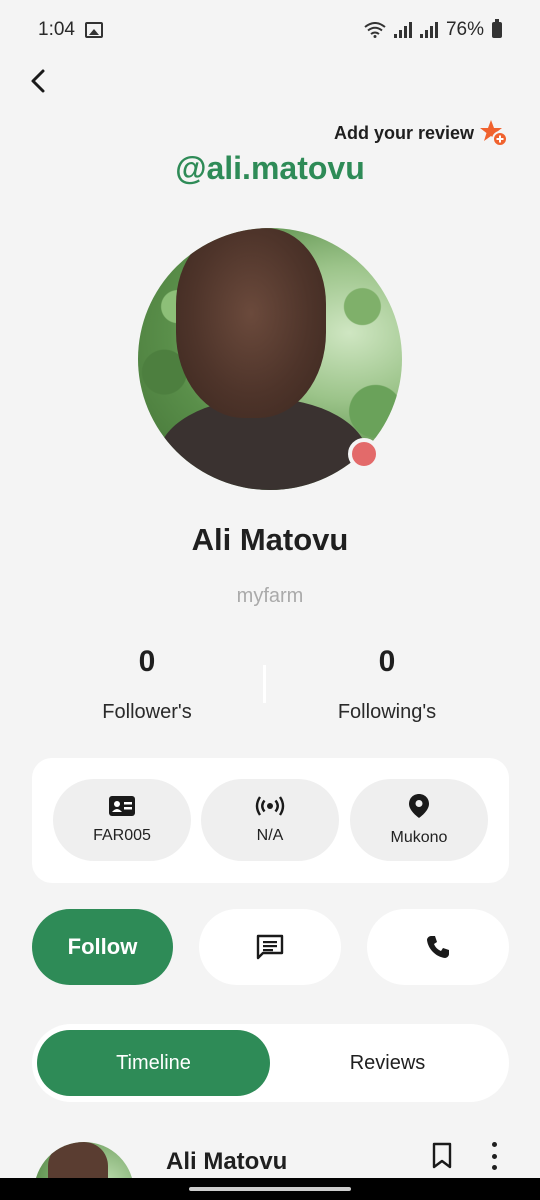  What do you see at coordinates (497, 28) in the screenshot?
I see `battery-icon` at bounding box center [497, 28].